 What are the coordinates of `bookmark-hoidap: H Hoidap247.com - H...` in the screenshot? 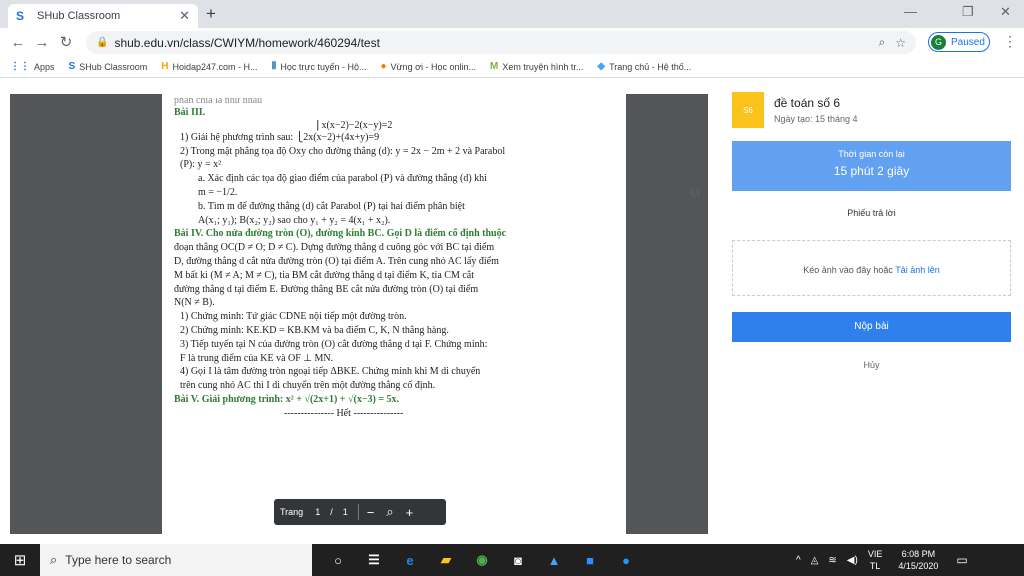 It's located at (209, 66).